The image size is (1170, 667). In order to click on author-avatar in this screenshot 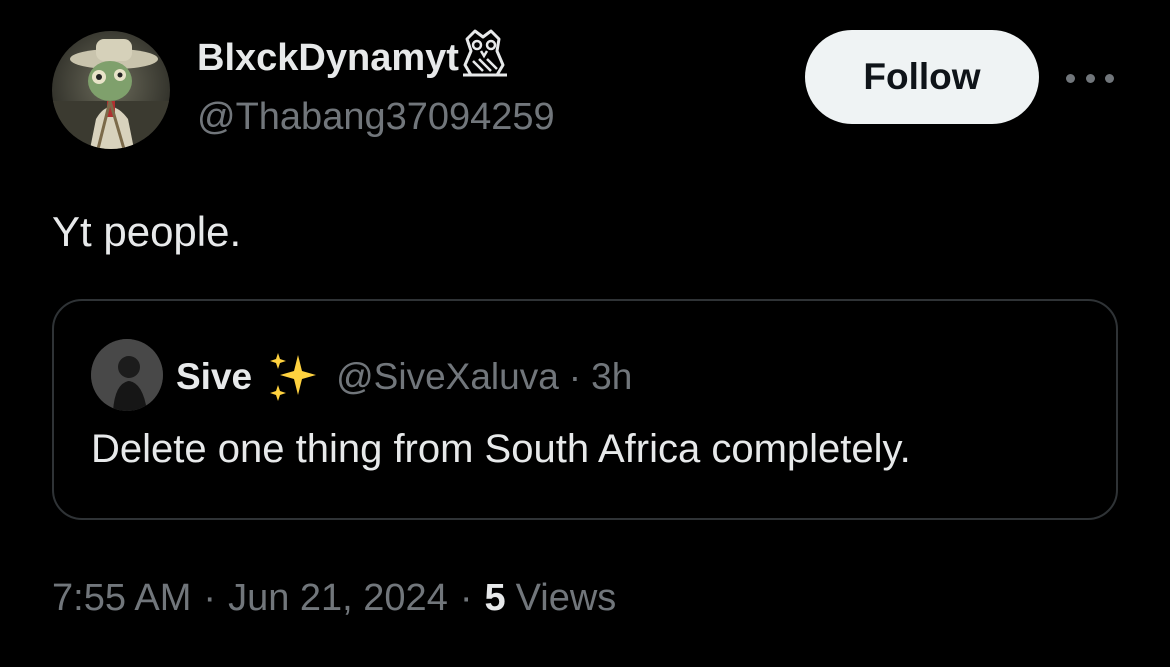, I will do `click(111, 90)`.